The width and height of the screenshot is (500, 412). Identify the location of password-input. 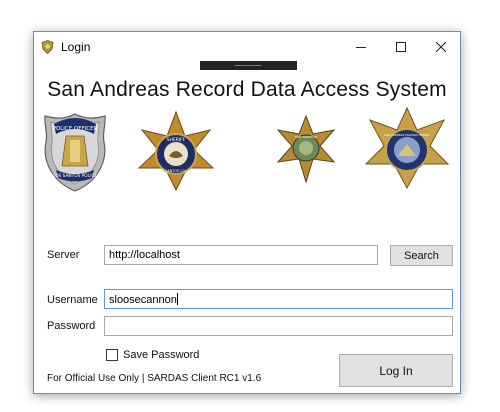
(278, 326).